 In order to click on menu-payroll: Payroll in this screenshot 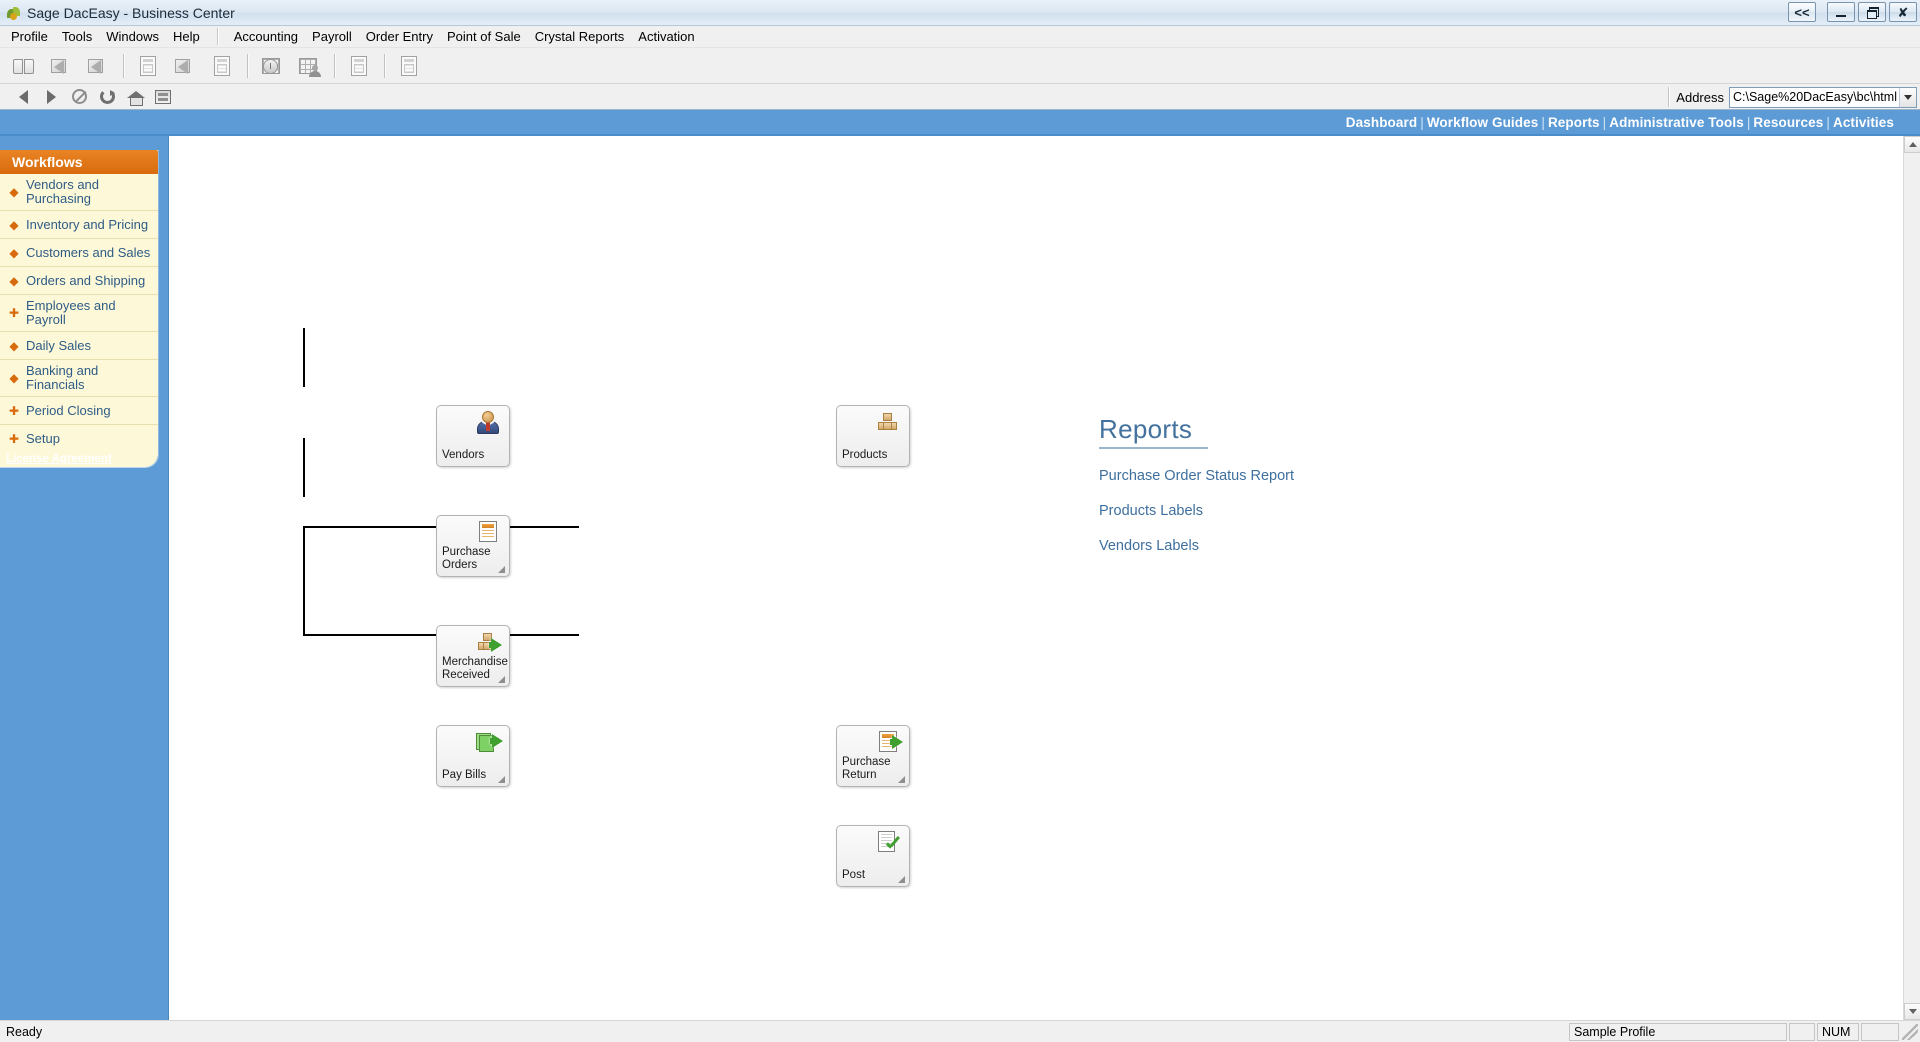, I will do `click(332, 36)`.